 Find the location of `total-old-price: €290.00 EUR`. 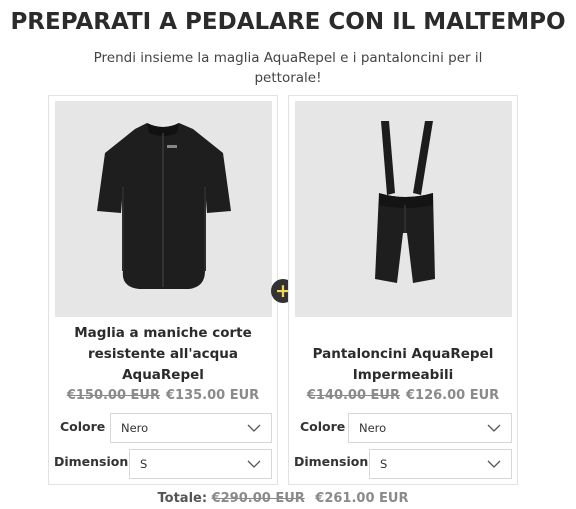

total-old-price: €290.00 EUR is located at coordinates (258, 498).